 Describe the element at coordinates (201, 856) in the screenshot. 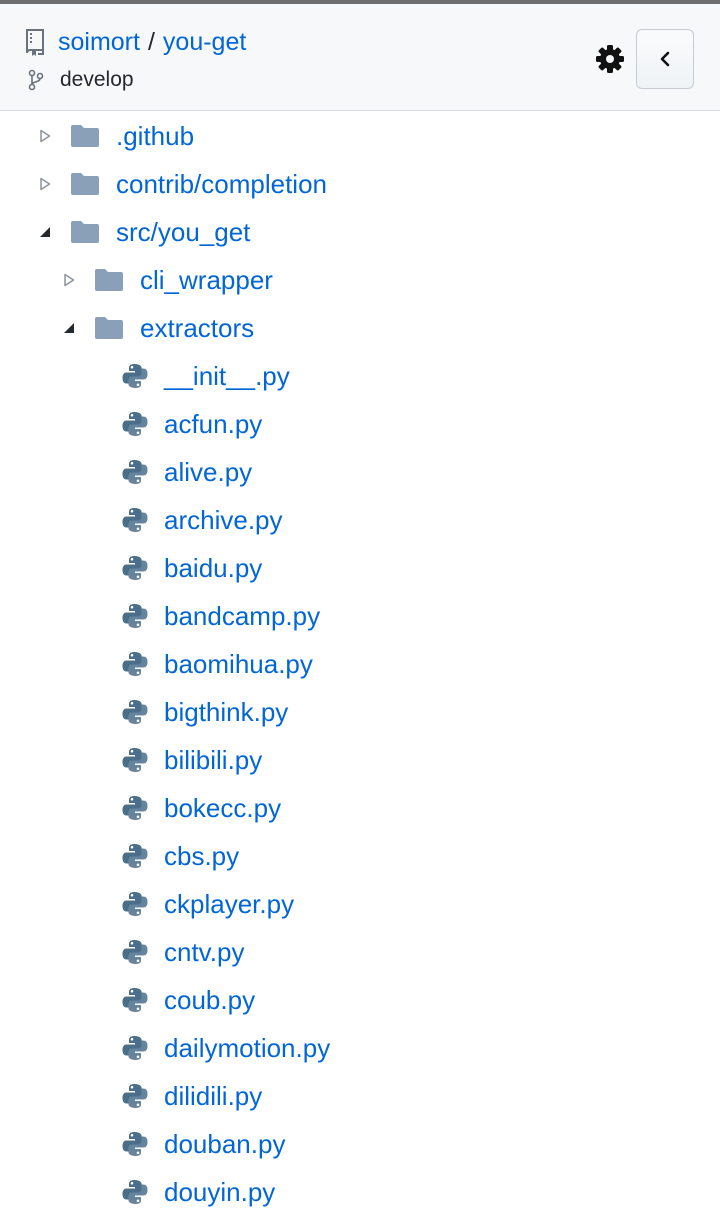

I see `file-name: cbs.py` at that location.